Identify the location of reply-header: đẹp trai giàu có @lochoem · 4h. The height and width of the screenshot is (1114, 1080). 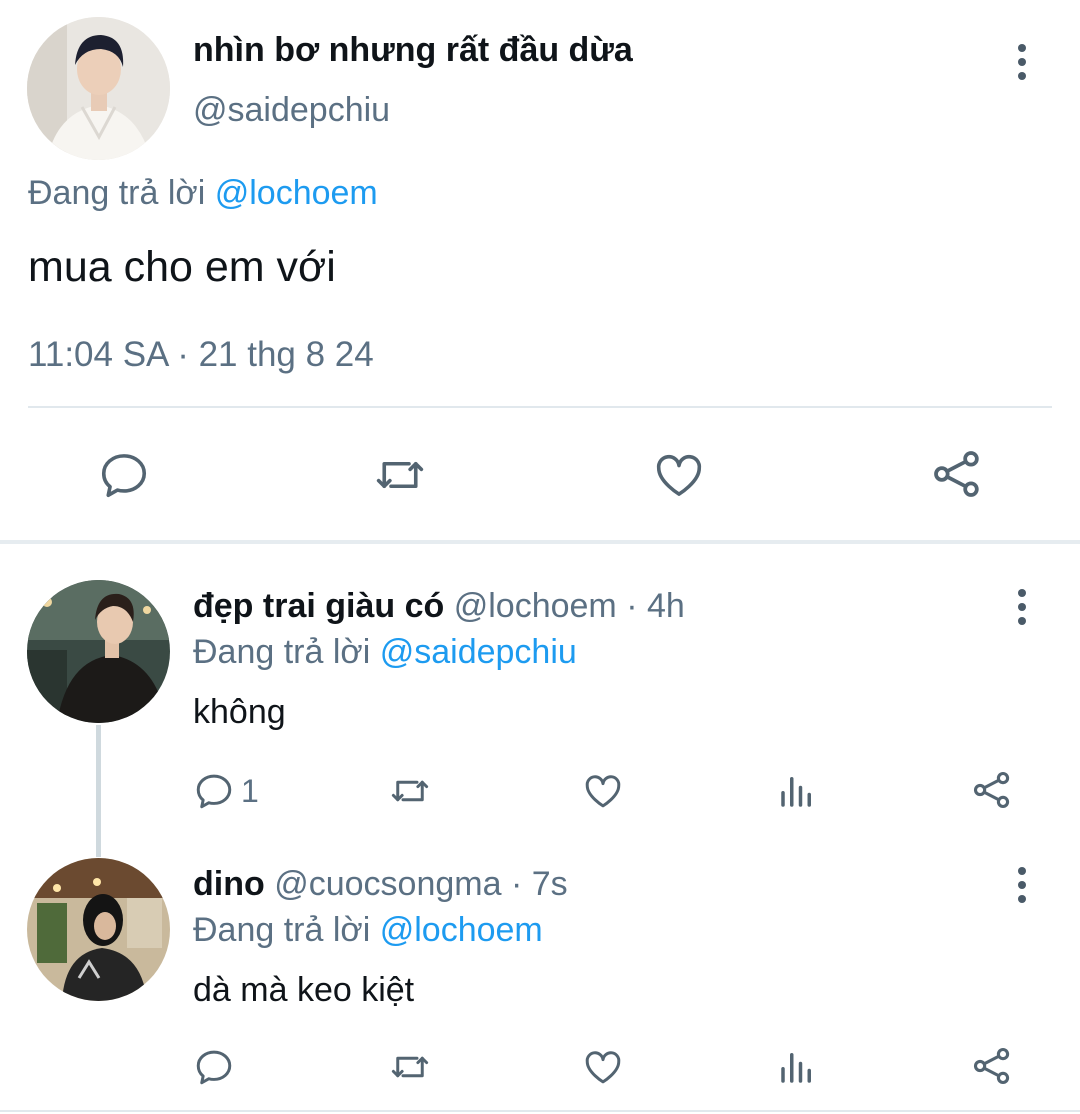
(439, 606).